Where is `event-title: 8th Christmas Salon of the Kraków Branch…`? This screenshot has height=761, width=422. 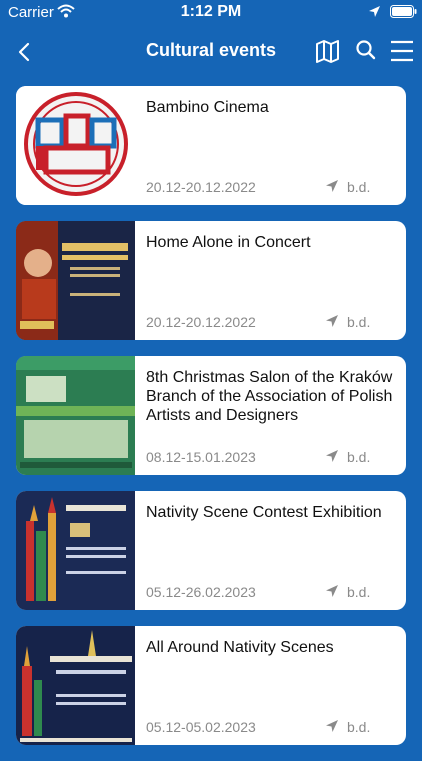 event-title: 8th Christmas Salon of the Kraków Branch… is located at coordinates (269, 396).